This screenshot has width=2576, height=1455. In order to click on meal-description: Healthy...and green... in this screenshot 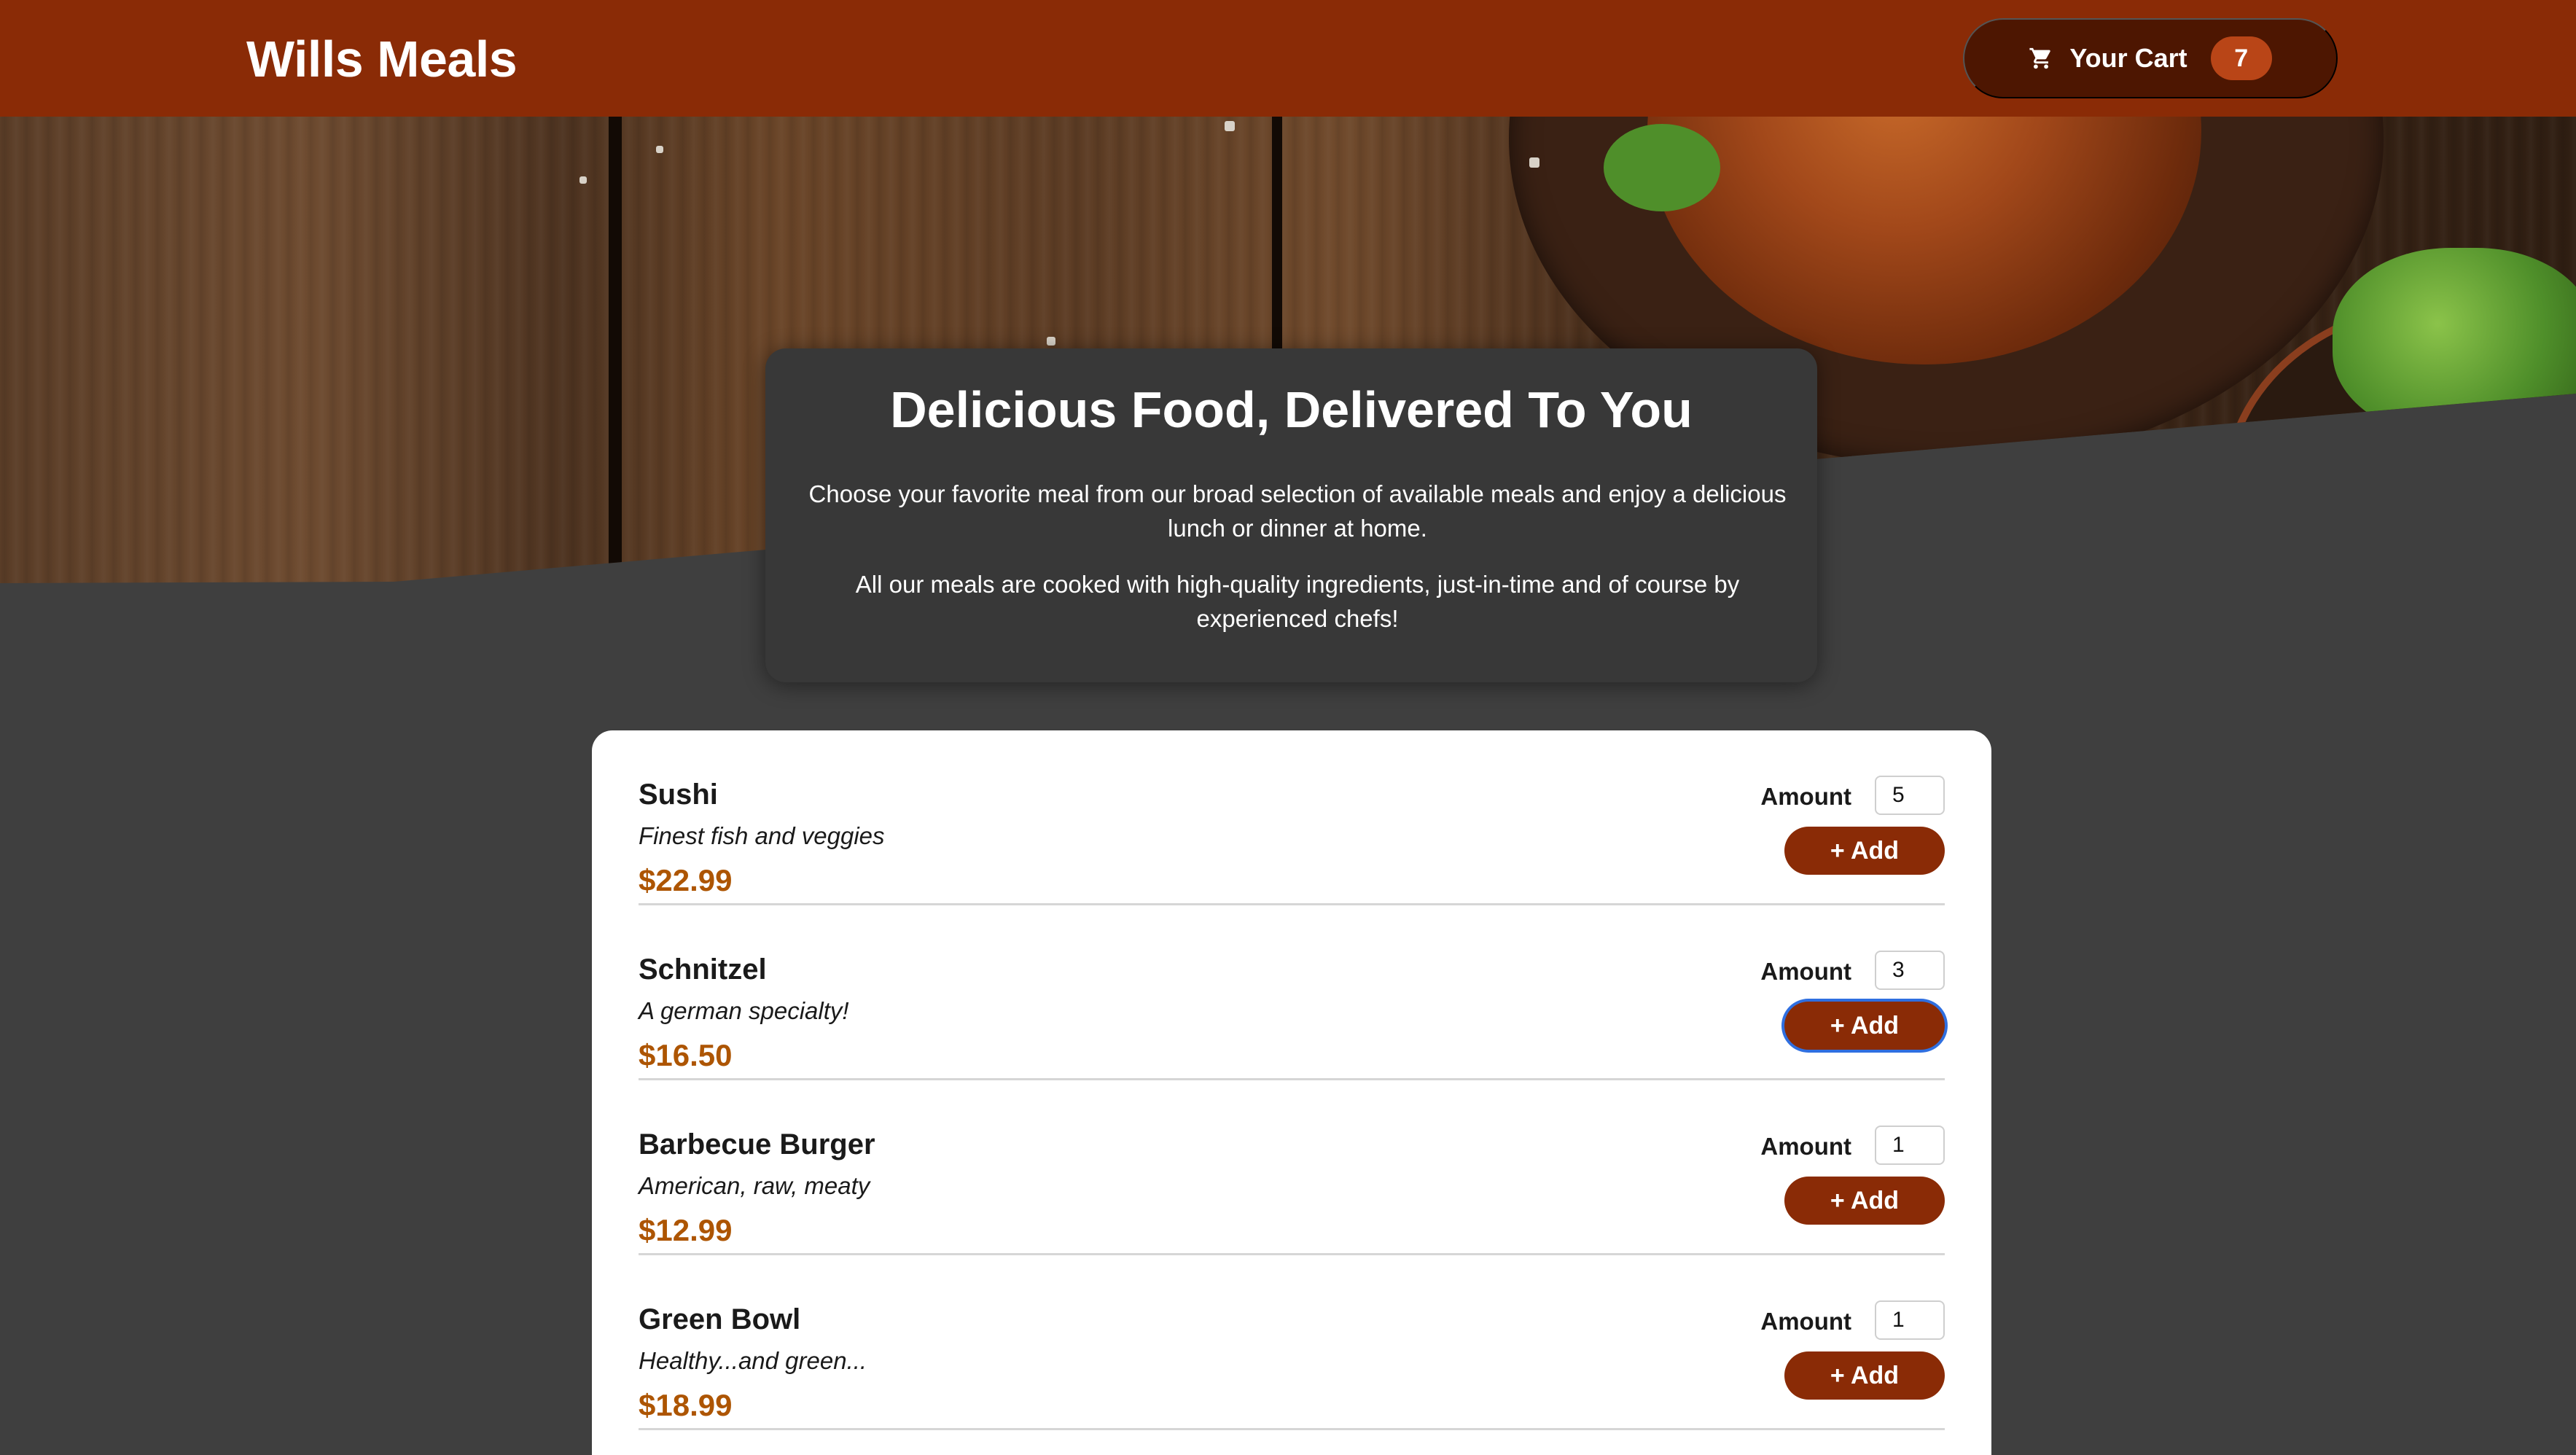, I will do `click(753, 1360)`.